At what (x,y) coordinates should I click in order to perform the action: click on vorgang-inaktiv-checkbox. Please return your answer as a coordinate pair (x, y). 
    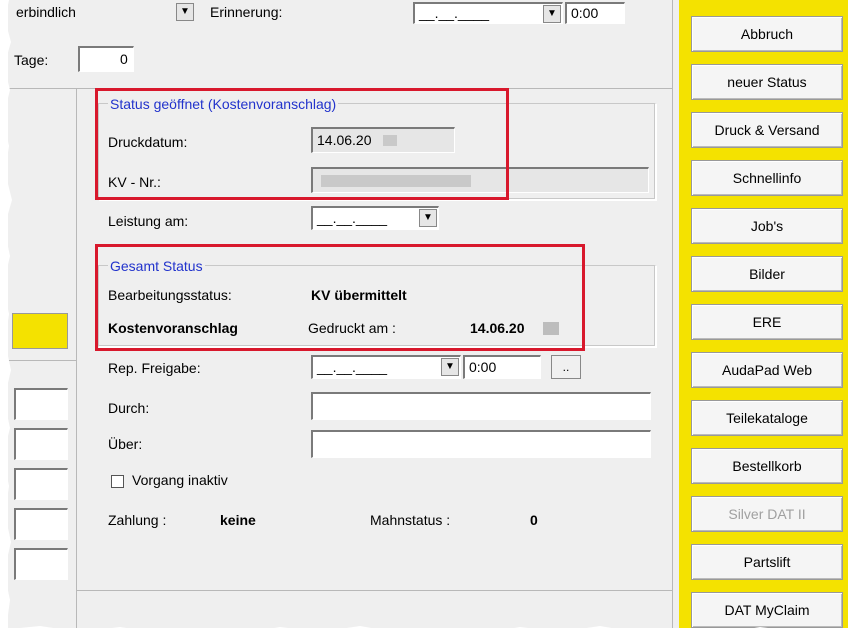
    Looking at the image, I should click on (117, 481).